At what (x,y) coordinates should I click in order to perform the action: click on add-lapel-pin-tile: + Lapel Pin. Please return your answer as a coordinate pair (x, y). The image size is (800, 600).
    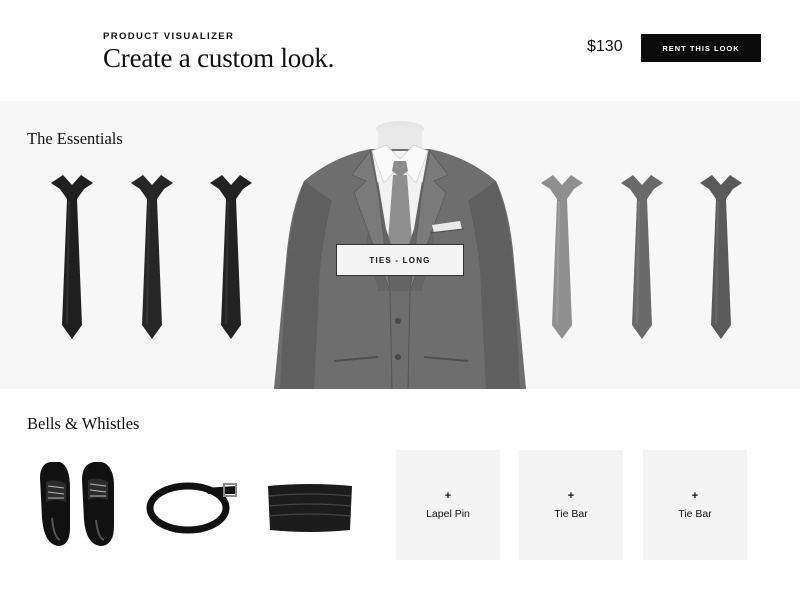
    Looking at the image, I should click on (448, 505).